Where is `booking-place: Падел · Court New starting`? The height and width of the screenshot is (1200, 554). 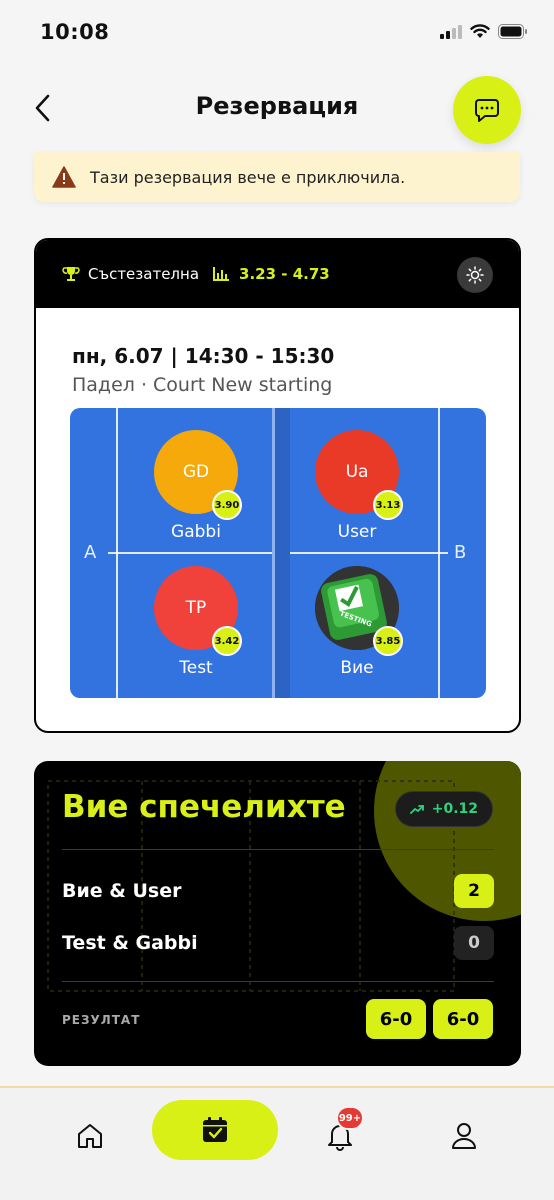 booking-place: Падел · Court New starting is located at coordinates (202, 385).